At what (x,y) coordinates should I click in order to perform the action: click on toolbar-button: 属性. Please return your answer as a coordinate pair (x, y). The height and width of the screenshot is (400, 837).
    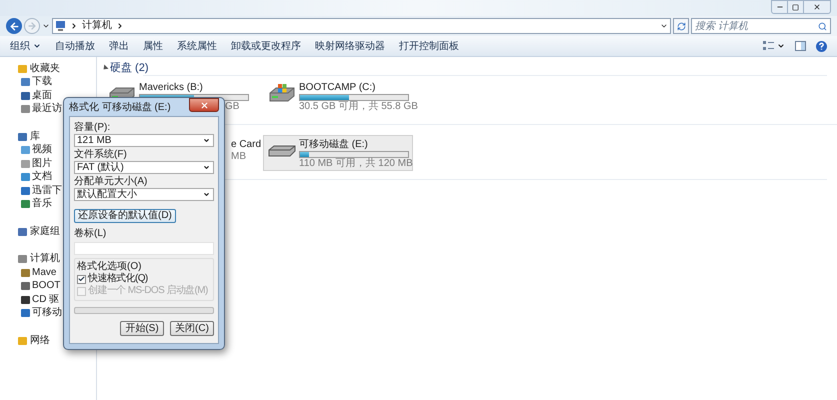
    Looking at the image, I should click on (153, 46).